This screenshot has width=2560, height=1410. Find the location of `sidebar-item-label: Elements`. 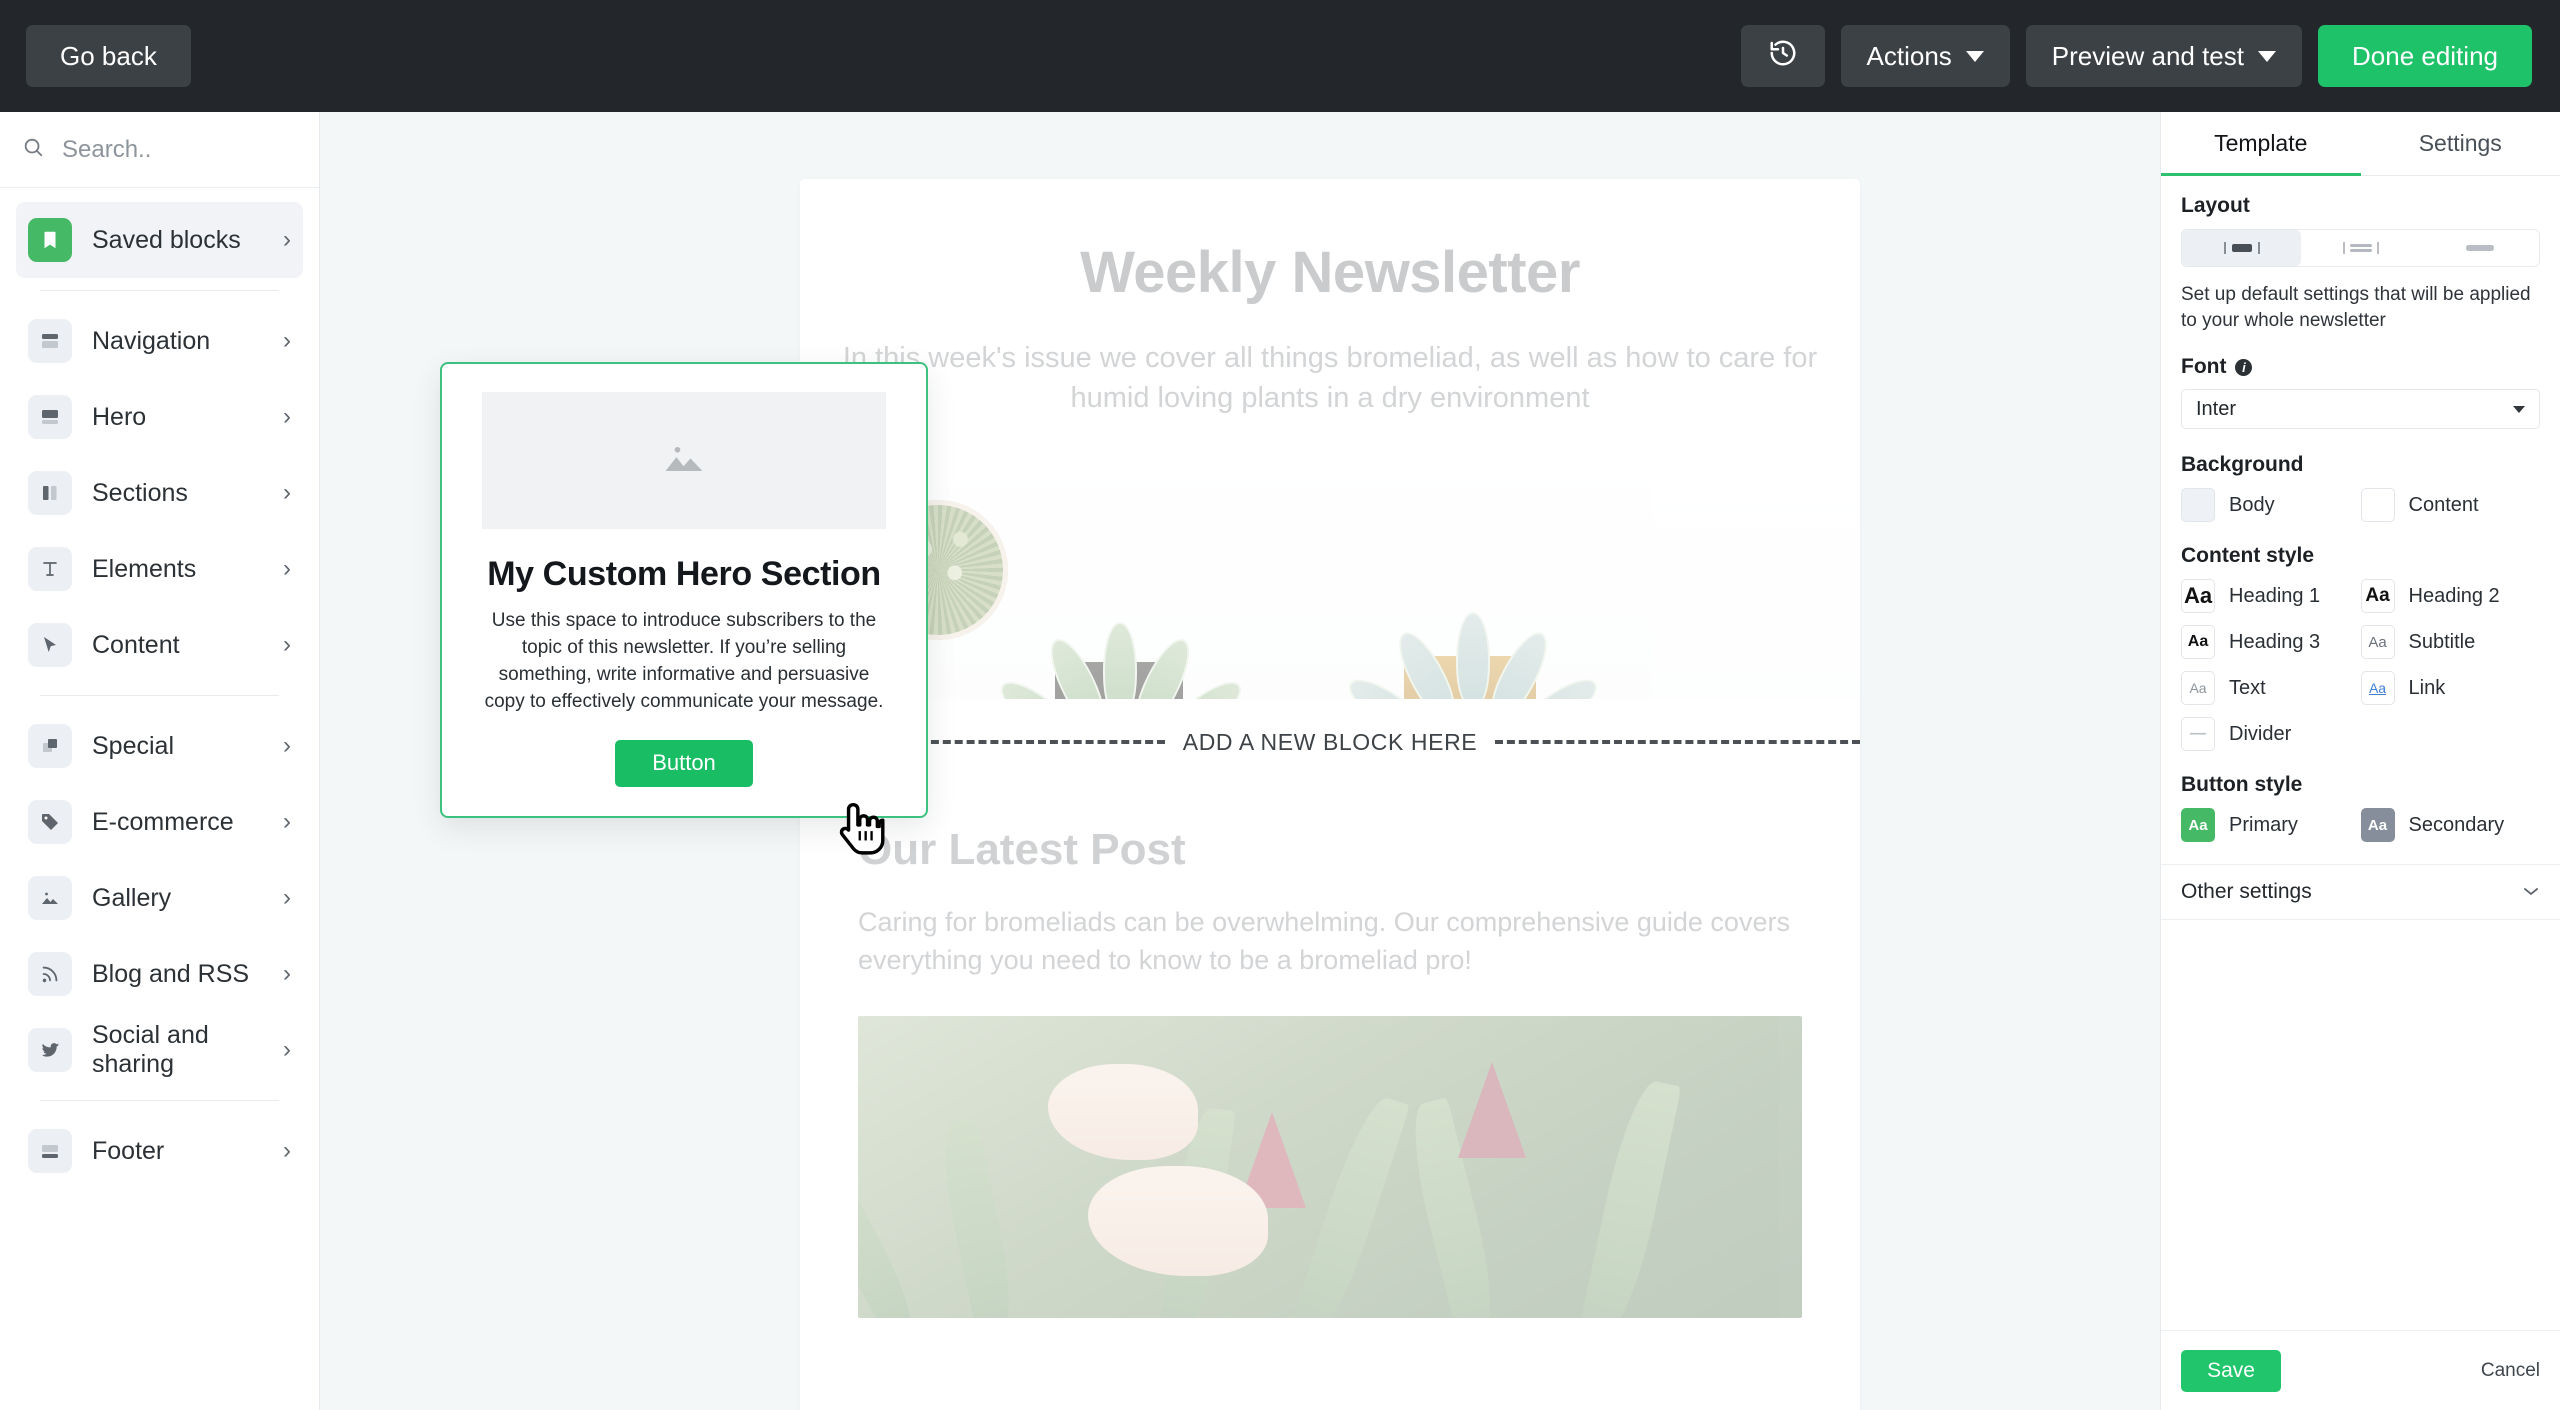

sidebar-item-label: Elements is located at coordinates (144, 568).